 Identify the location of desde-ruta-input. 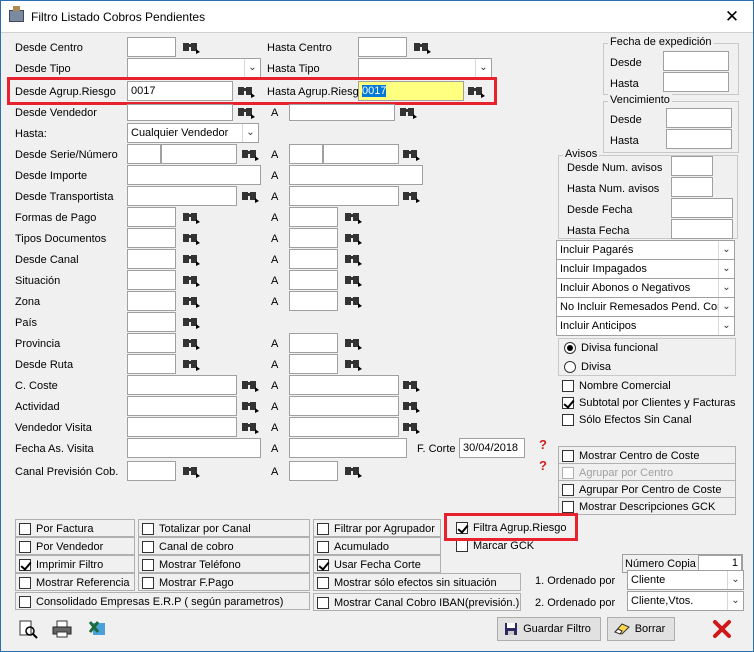
(151, 364).